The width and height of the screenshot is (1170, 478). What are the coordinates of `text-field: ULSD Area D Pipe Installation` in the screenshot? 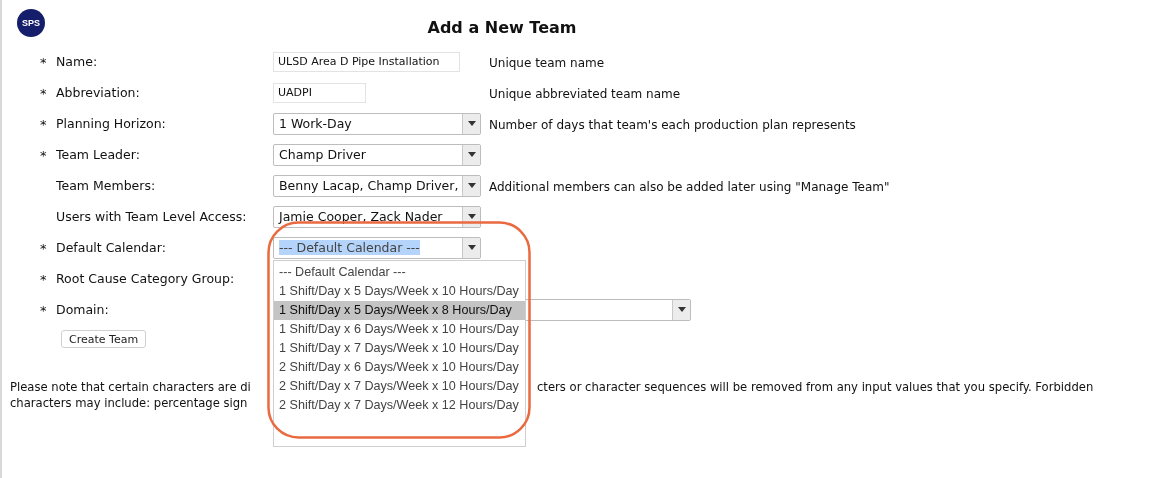 It's located at (366, 61).